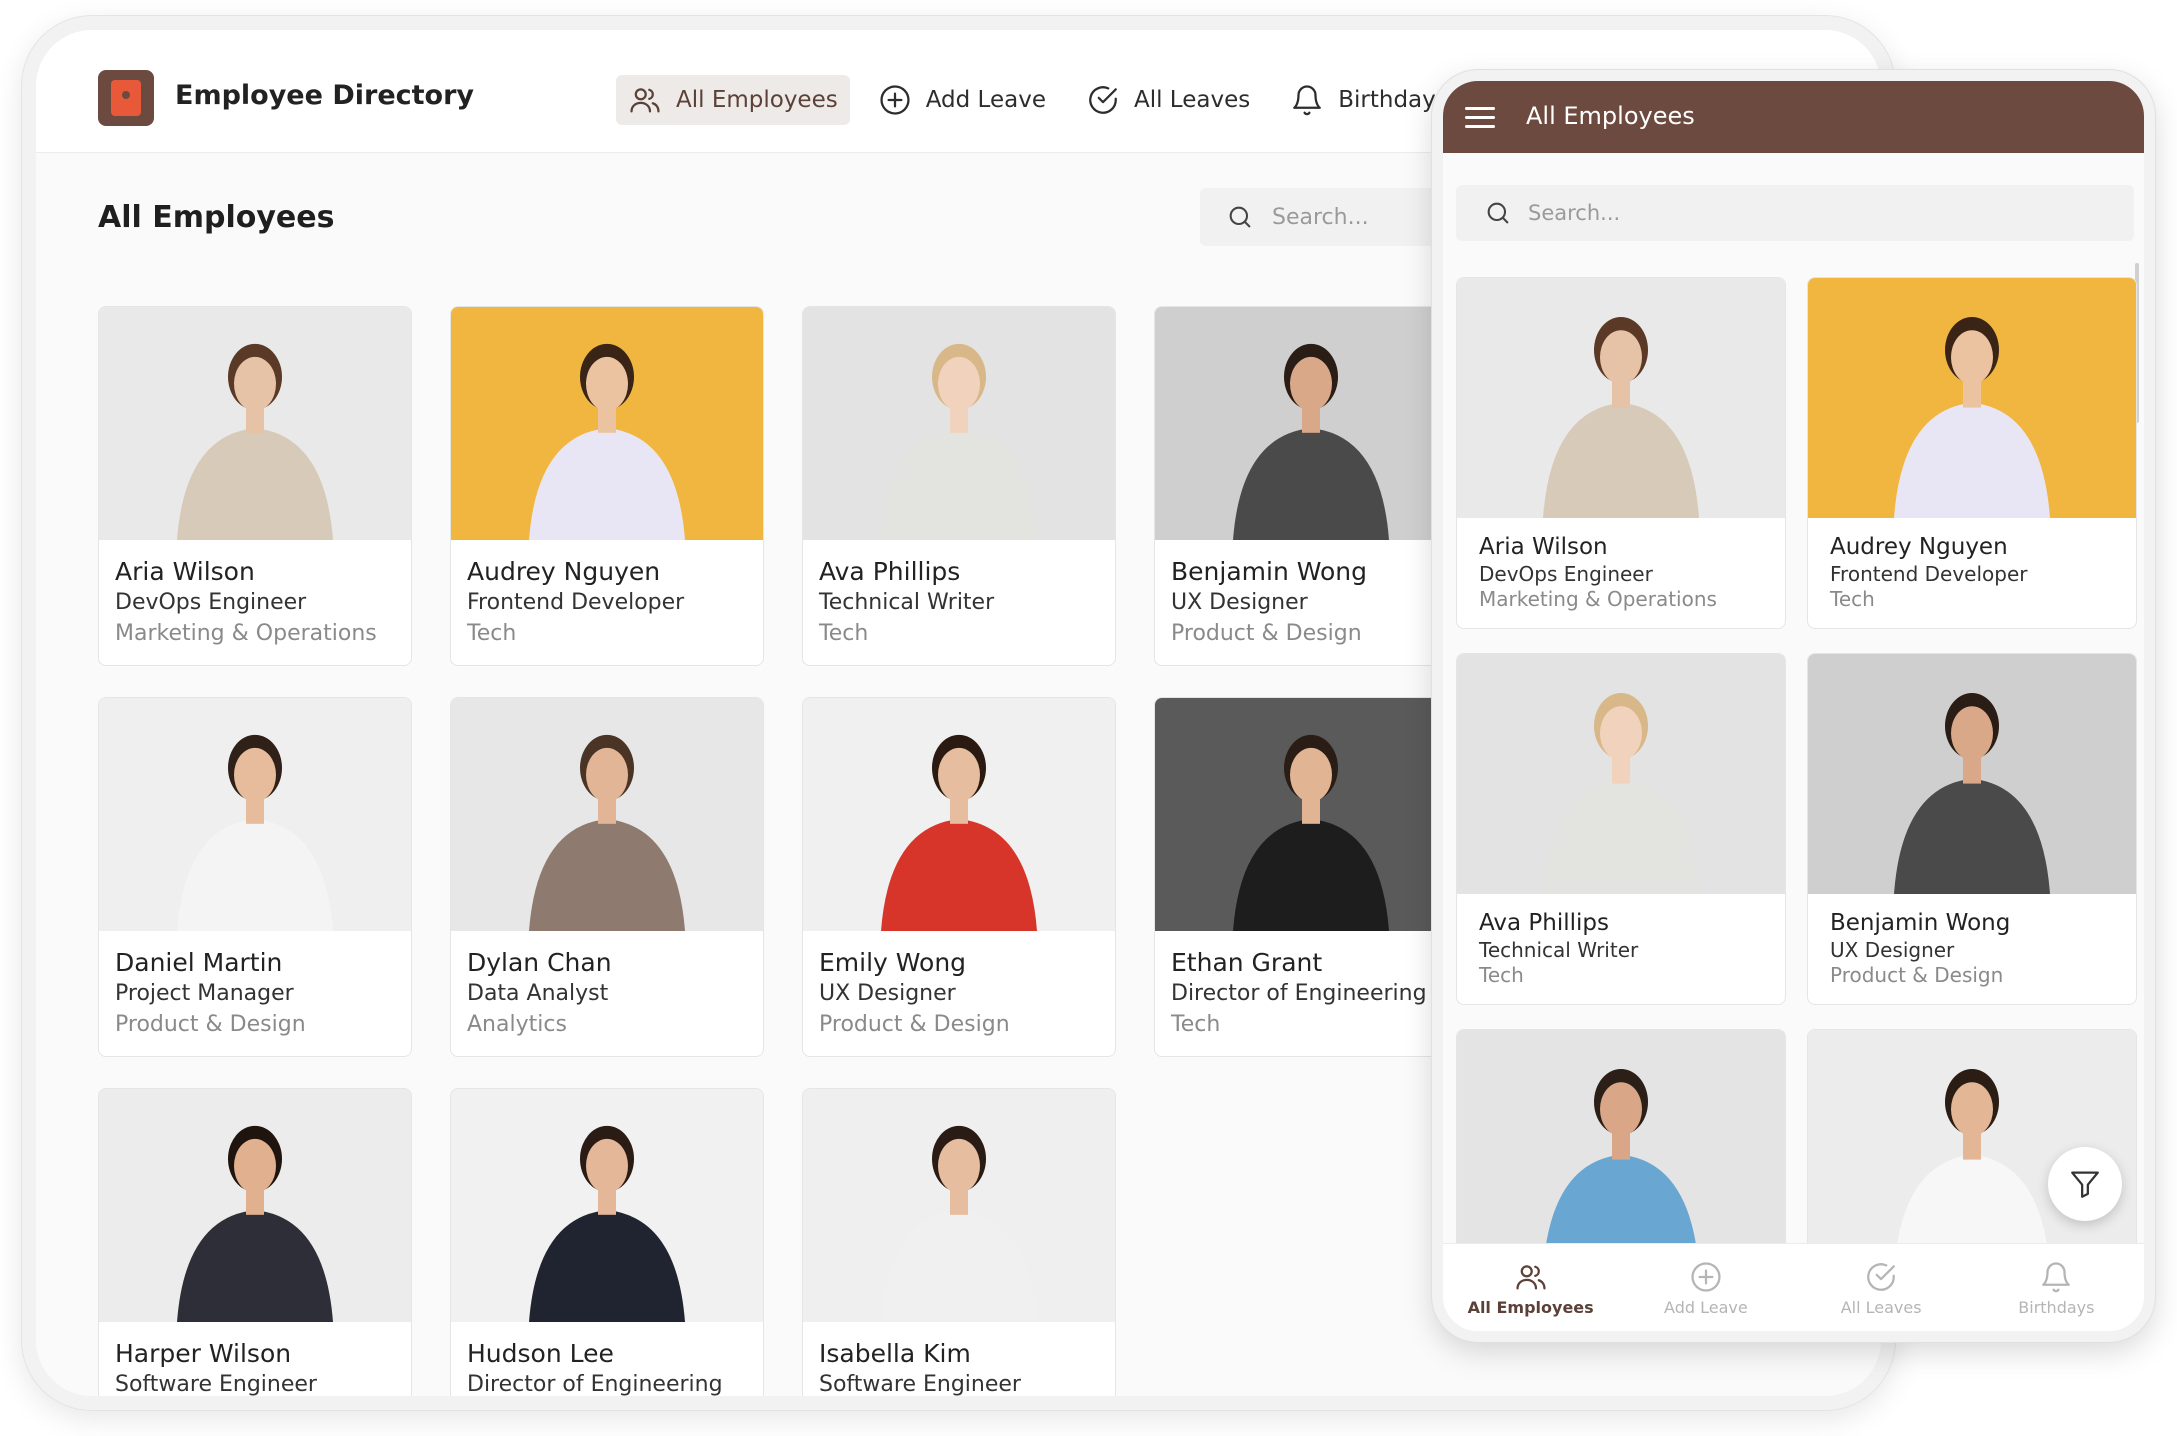 The height and width of the screenshot is (1436, 2177). I want to click on app-logo-icon, so click(126, 98).